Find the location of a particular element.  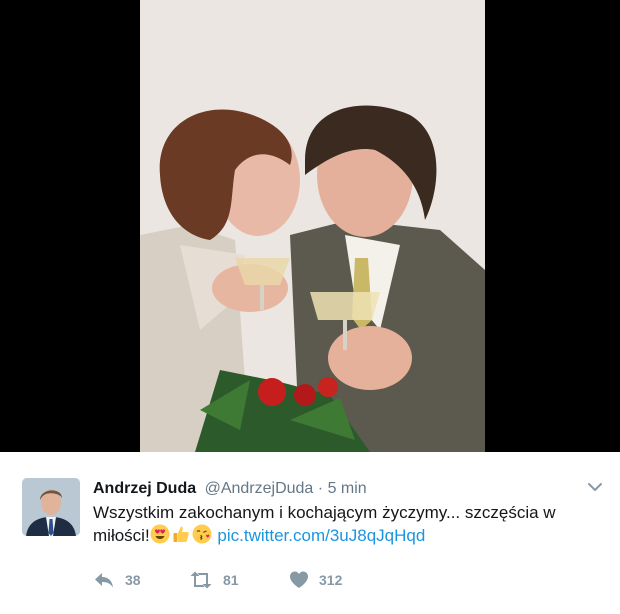

avatar-image is located at coordinates (51, 507).